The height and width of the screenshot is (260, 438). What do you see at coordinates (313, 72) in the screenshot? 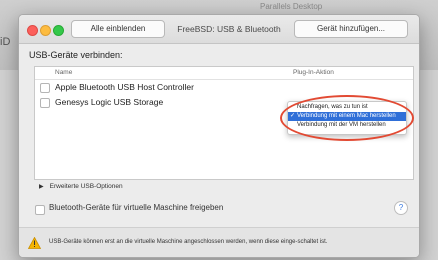
I see `column-header-action: Plug-In-Aktion` at bounding box center [313, 72].